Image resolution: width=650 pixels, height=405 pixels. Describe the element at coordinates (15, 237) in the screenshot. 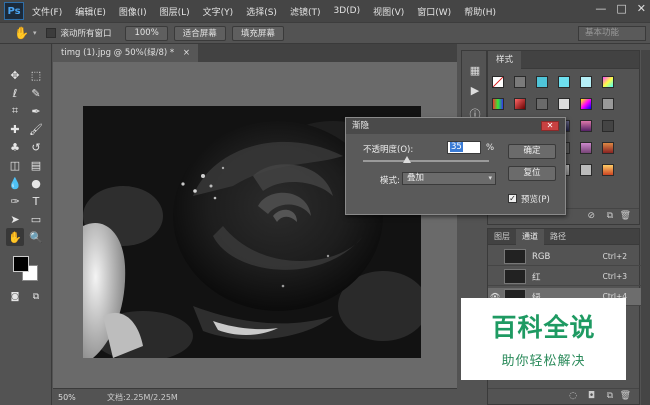

I see `hand-tool-icon: ✋` at that location.